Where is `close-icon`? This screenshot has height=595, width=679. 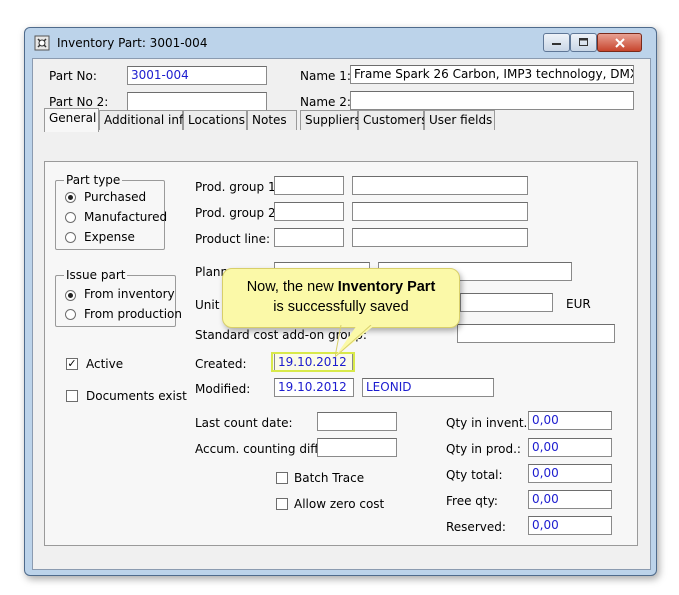
close-icon is located at coordinates (619, 42).